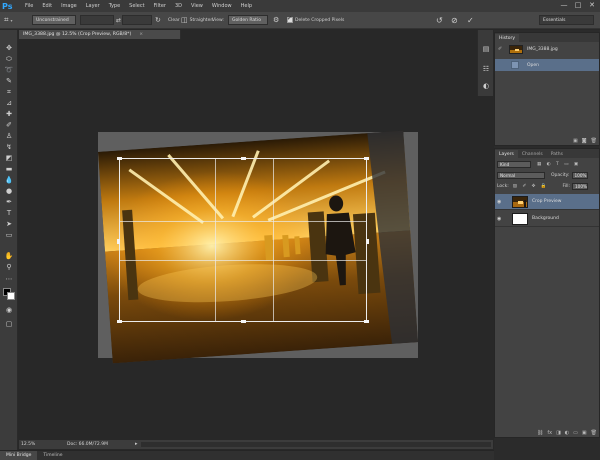  I want to click on crop-handle-top-right, so click(366, 158).